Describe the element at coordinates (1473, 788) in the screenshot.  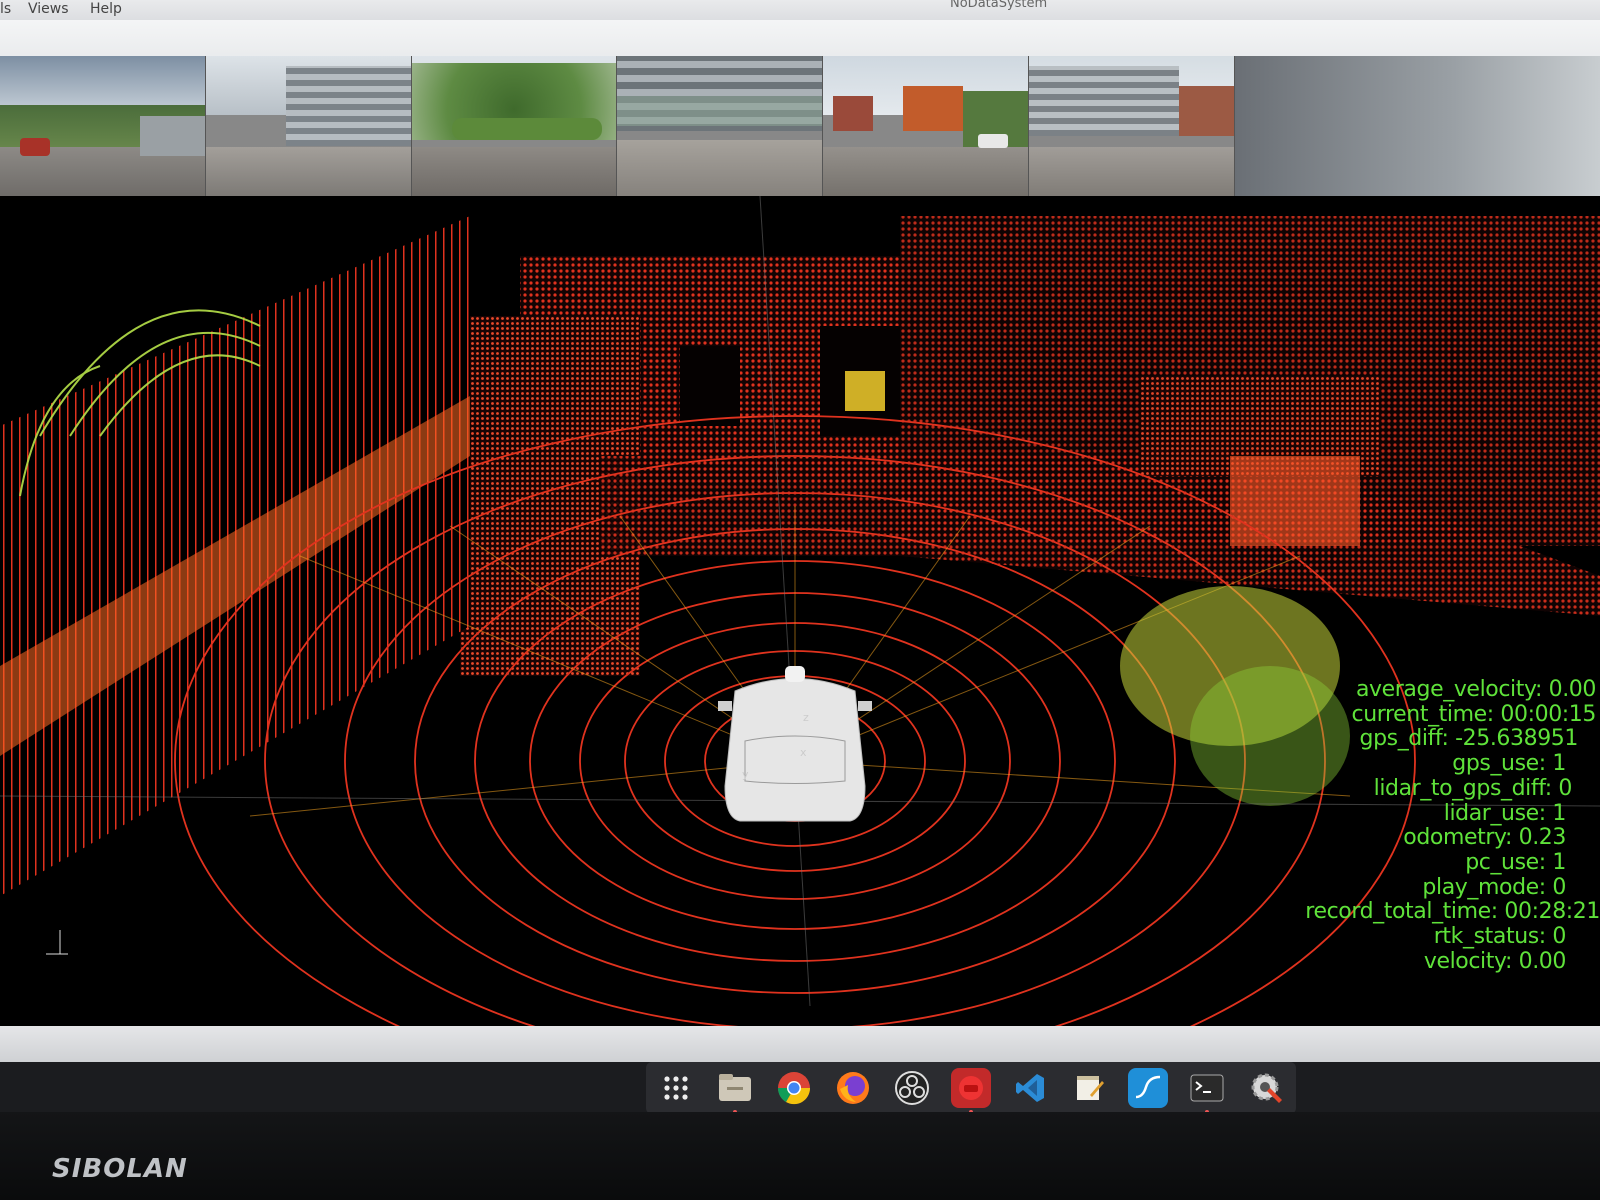
I see `overlay-lidar-to-gps-diff: lidar_to_gps_diff: 0` at that location.